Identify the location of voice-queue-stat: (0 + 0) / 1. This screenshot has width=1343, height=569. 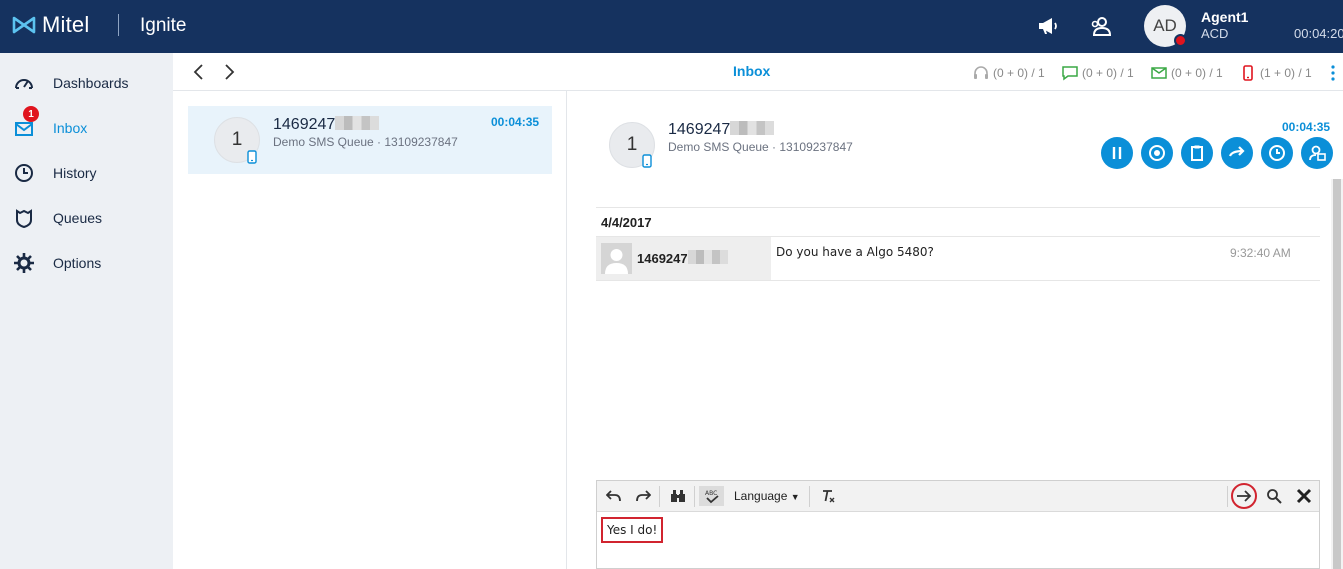
(1009, 73).